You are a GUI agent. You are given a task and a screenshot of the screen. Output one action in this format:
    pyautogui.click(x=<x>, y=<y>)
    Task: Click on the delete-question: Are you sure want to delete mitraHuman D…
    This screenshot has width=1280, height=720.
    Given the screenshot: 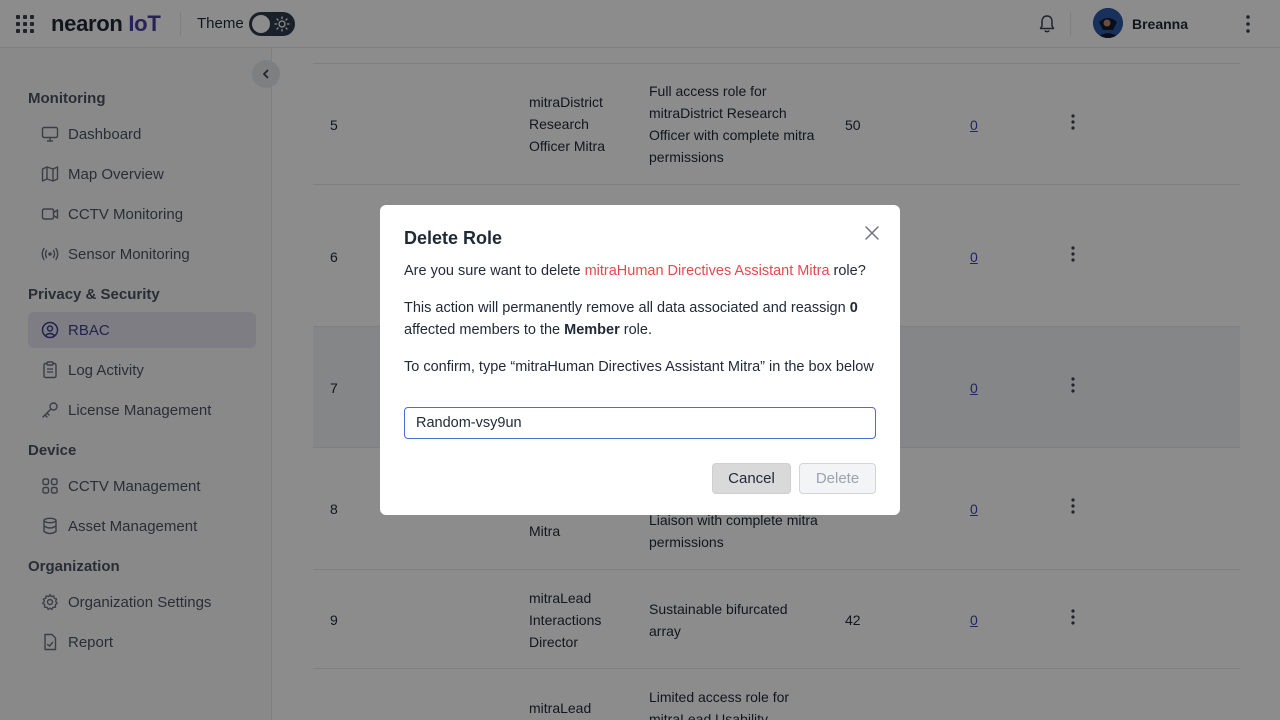 What is the action you would take?
    pyautogui.click(x=644, y=271)
    